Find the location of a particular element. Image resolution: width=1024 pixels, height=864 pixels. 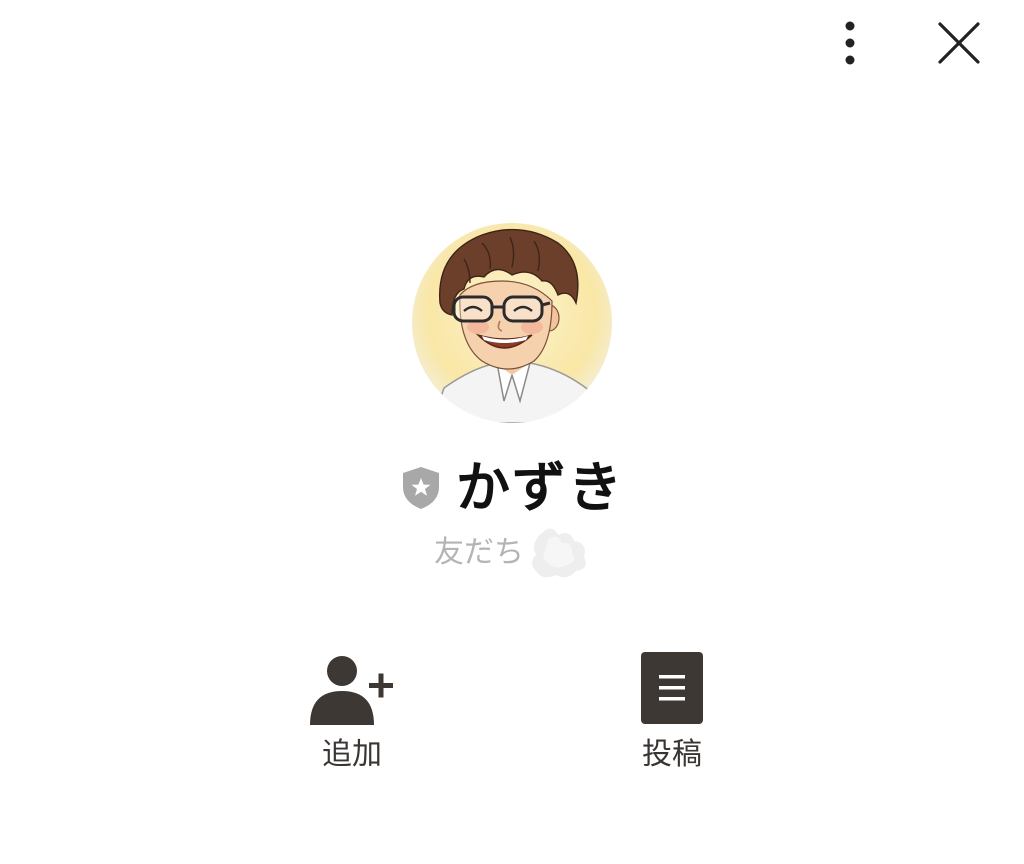

friend-status-label: 友だち is located at coordinates (479, 552).